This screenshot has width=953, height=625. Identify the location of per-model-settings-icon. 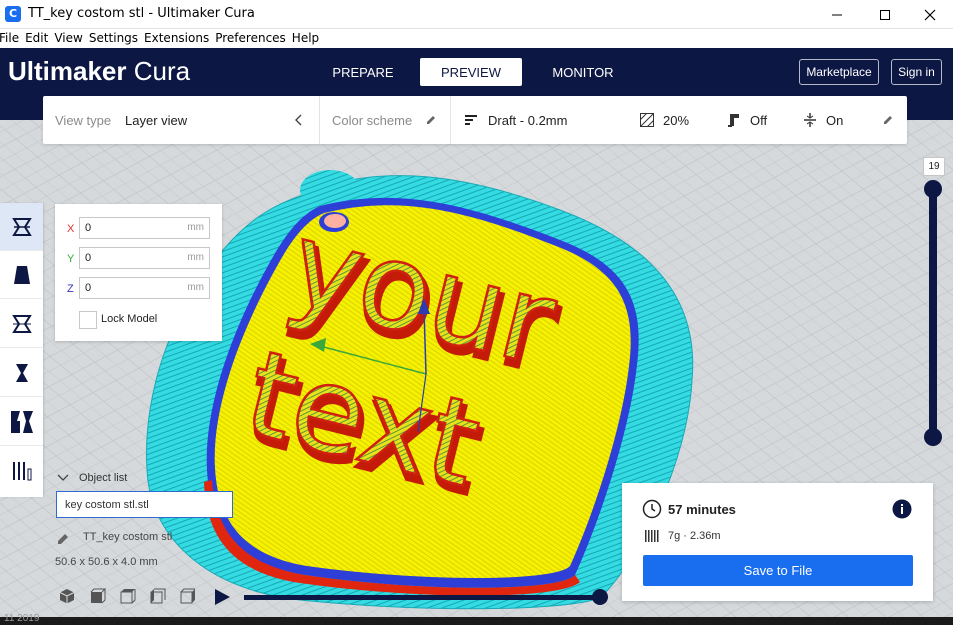
(21, 421).